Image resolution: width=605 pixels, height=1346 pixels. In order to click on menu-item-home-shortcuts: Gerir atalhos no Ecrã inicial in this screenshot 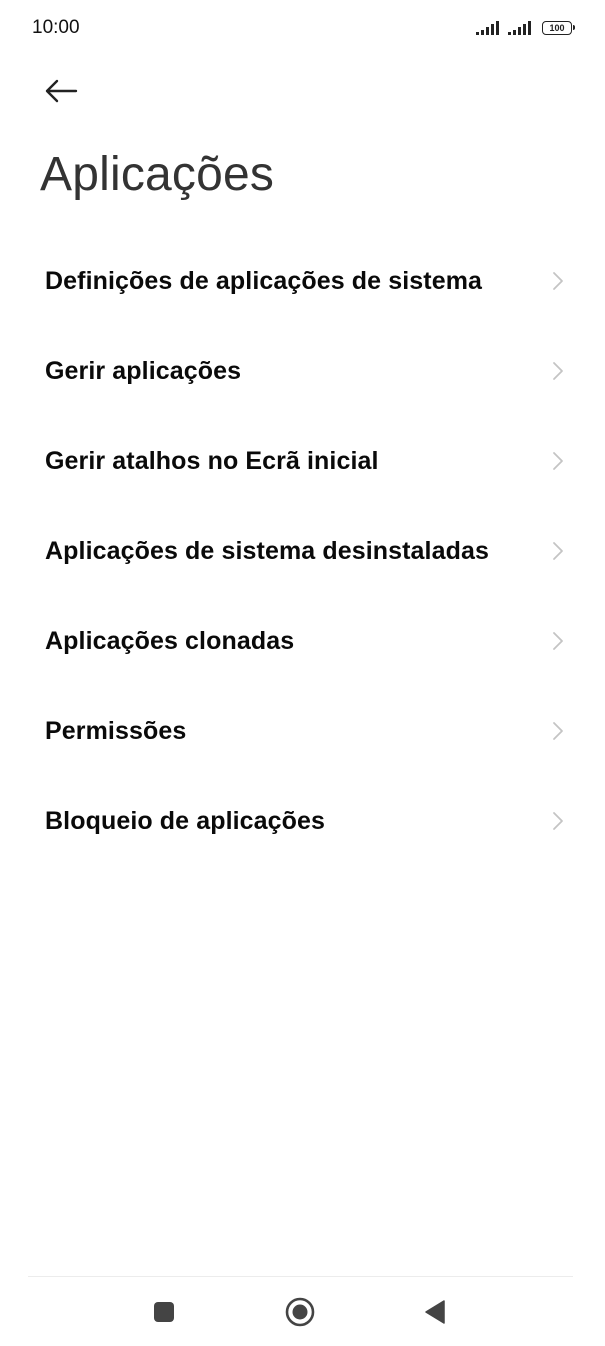, I will do `click(302, 461)`.